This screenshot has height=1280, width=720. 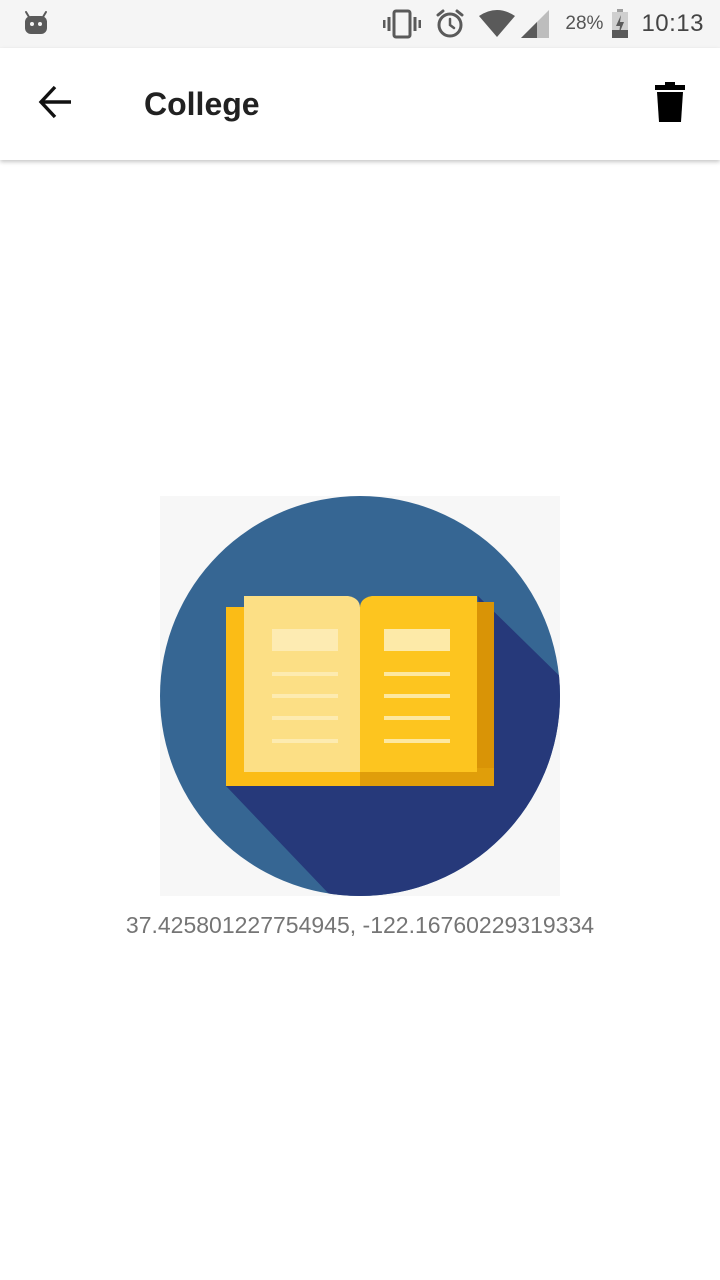 I want to click on trash-icon, so click(x=670, y=104).